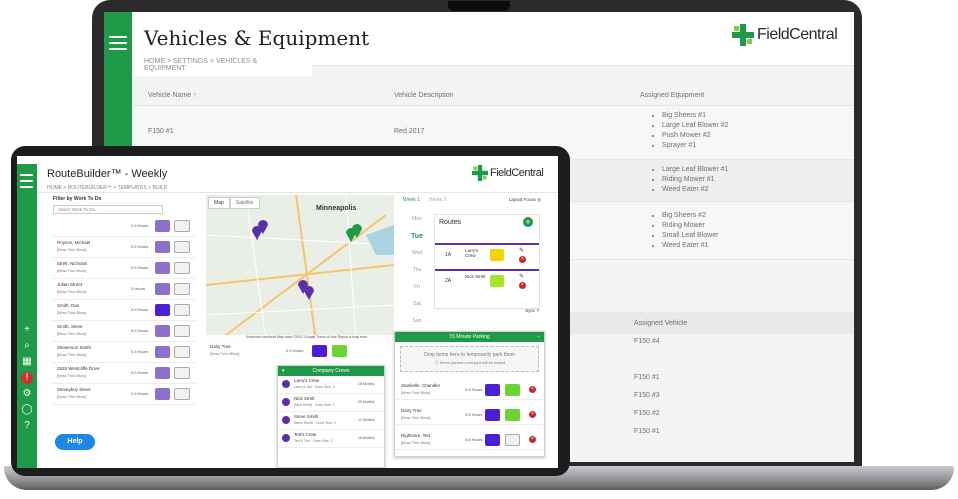  Describe the element at coordinates (331, 371) in the screenshot. I see `crews-header: ▾ Company Crews` at that location.